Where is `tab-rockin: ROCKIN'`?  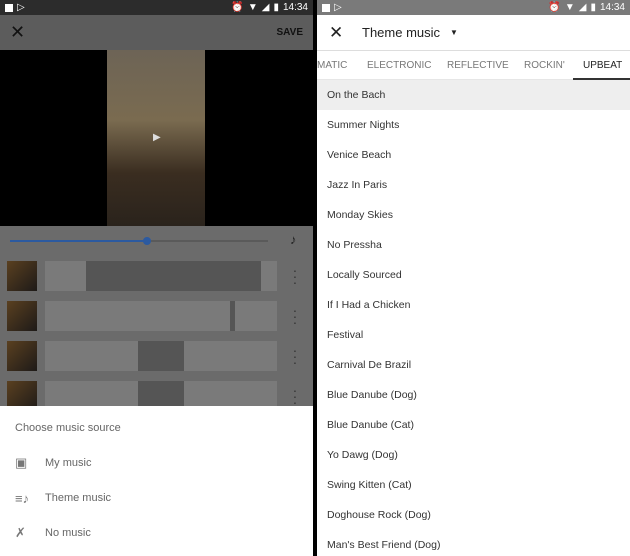 tab-rockin: ROCKIN' is located at coordinates (544, 65).